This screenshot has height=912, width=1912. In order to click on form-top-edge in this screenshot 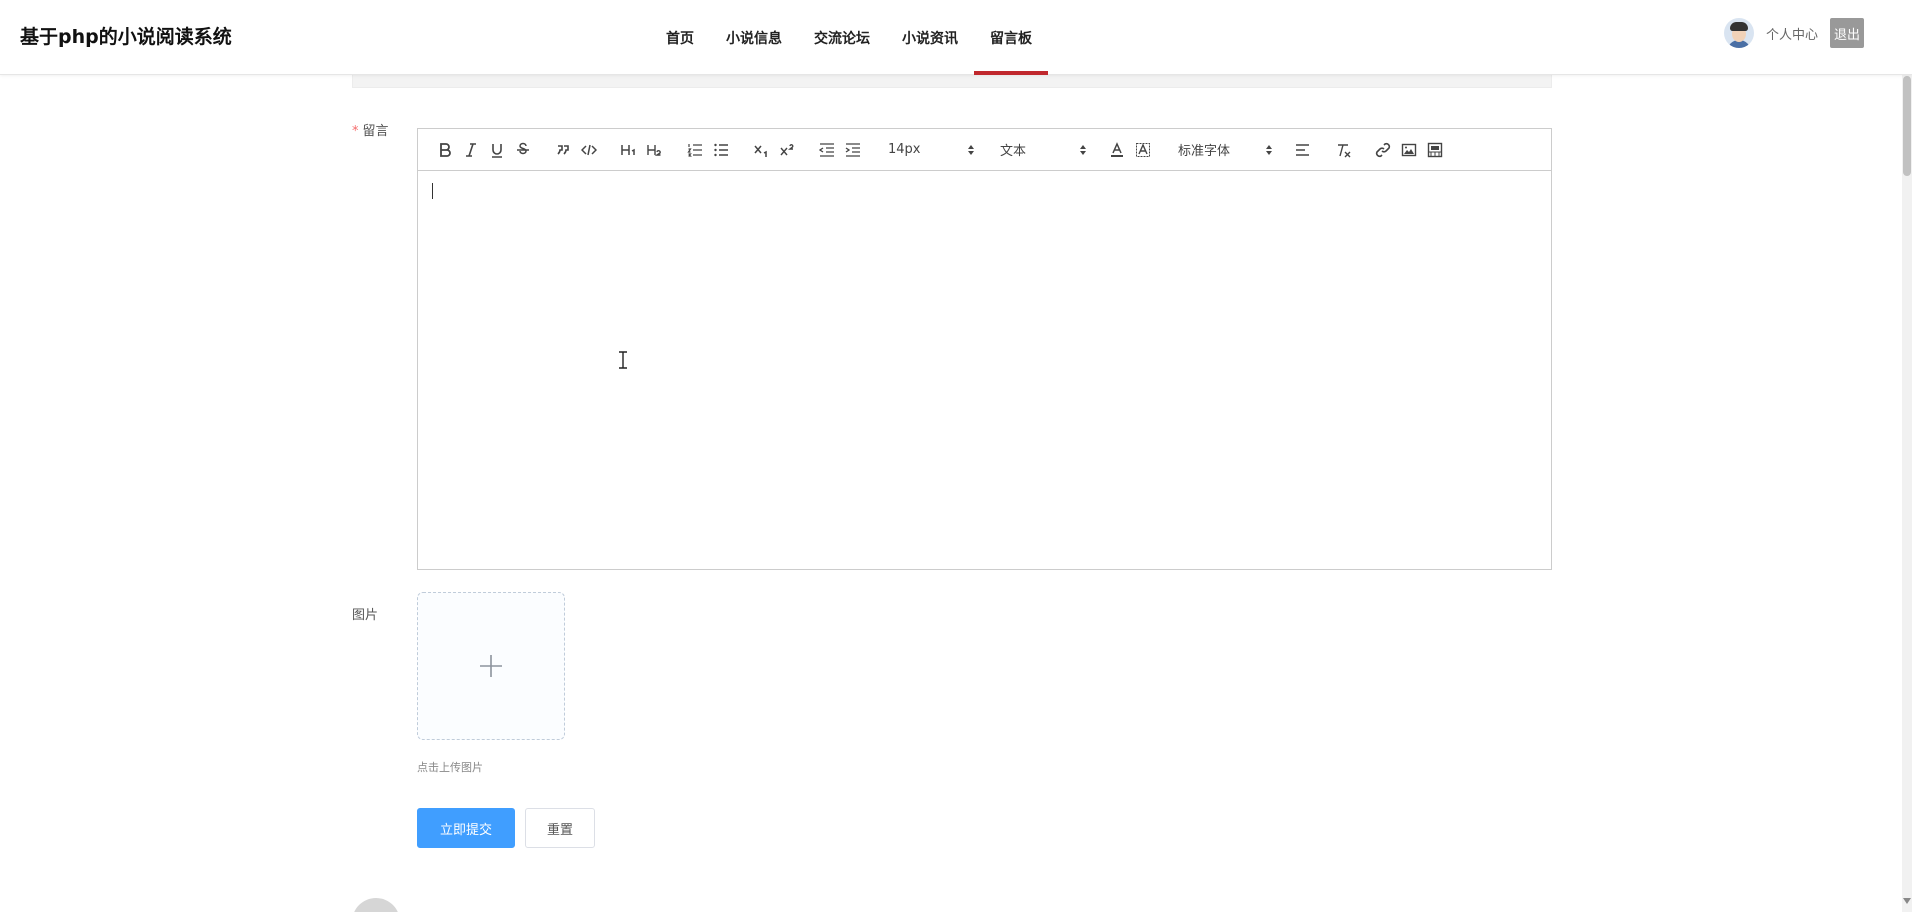, I will do `click(952, 81)`.